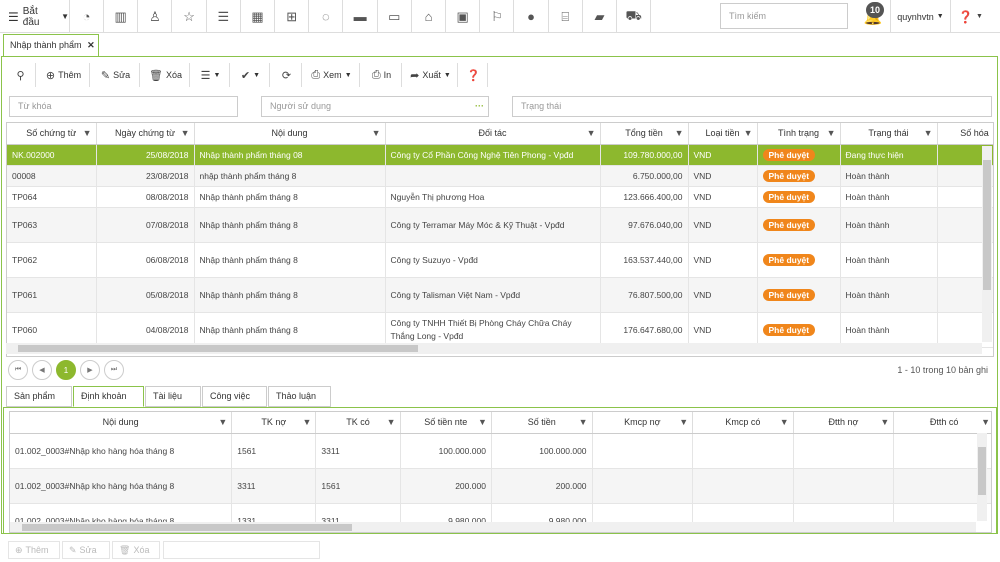 Image resolution: width=1000 pixels, height=562 pixels. What do you see at coordinates (18, 370) in the screenshot?
I see `first-page-button: ⏮` at bounding box center [18, 370].